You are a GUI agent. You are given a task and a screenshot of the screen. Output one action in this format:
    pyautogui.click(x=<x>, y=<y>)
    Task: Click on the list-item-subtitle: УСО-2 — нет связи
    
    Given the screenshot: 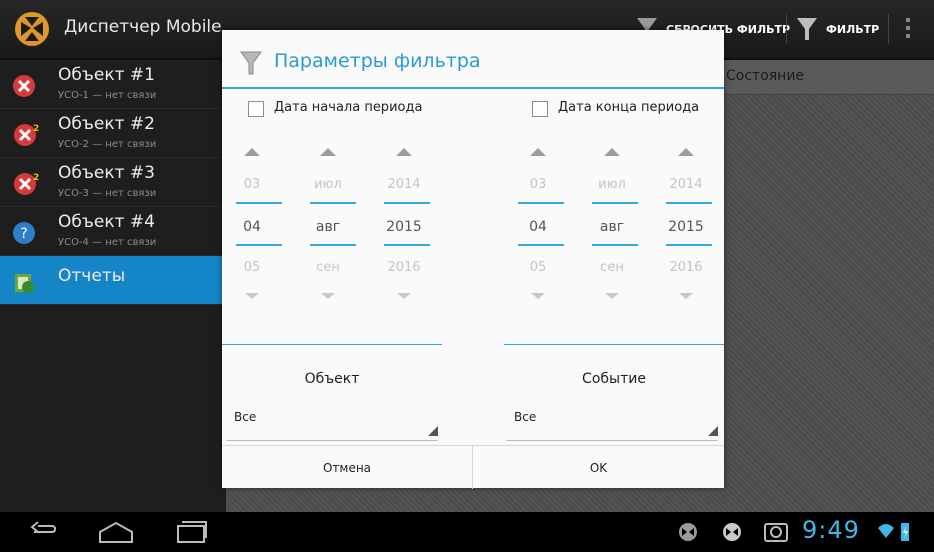 What is the action you would take?
    pyautogui.click(x=107, y=144)
    